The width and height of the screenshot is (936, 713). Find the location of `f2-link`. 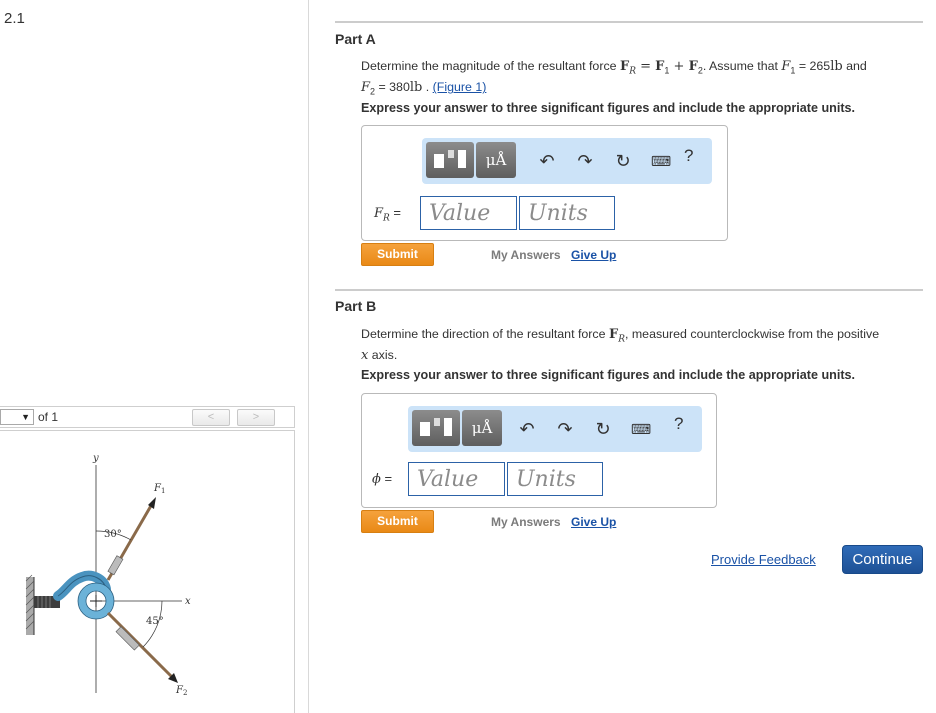

f2-link is located at coordinates (127, 638).